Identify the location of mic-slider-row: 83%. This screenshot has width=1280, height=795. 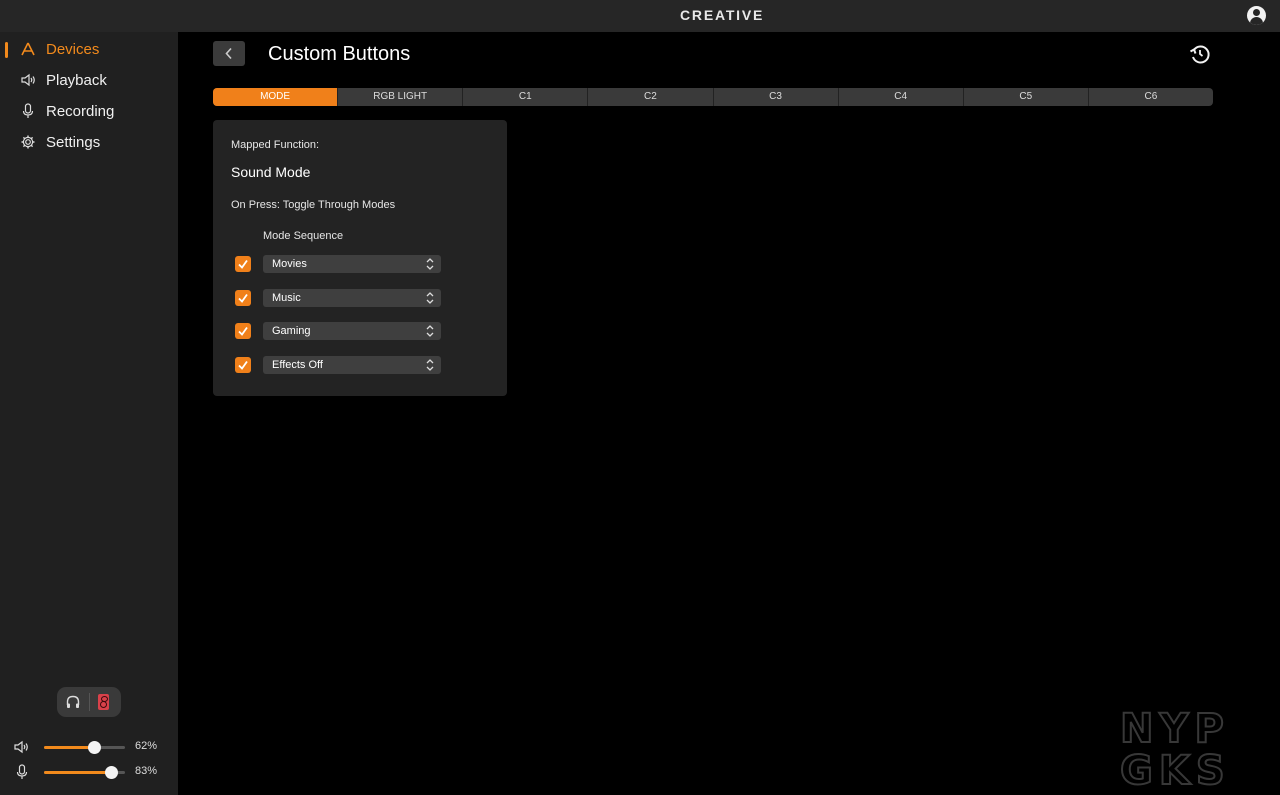
(89, 772).